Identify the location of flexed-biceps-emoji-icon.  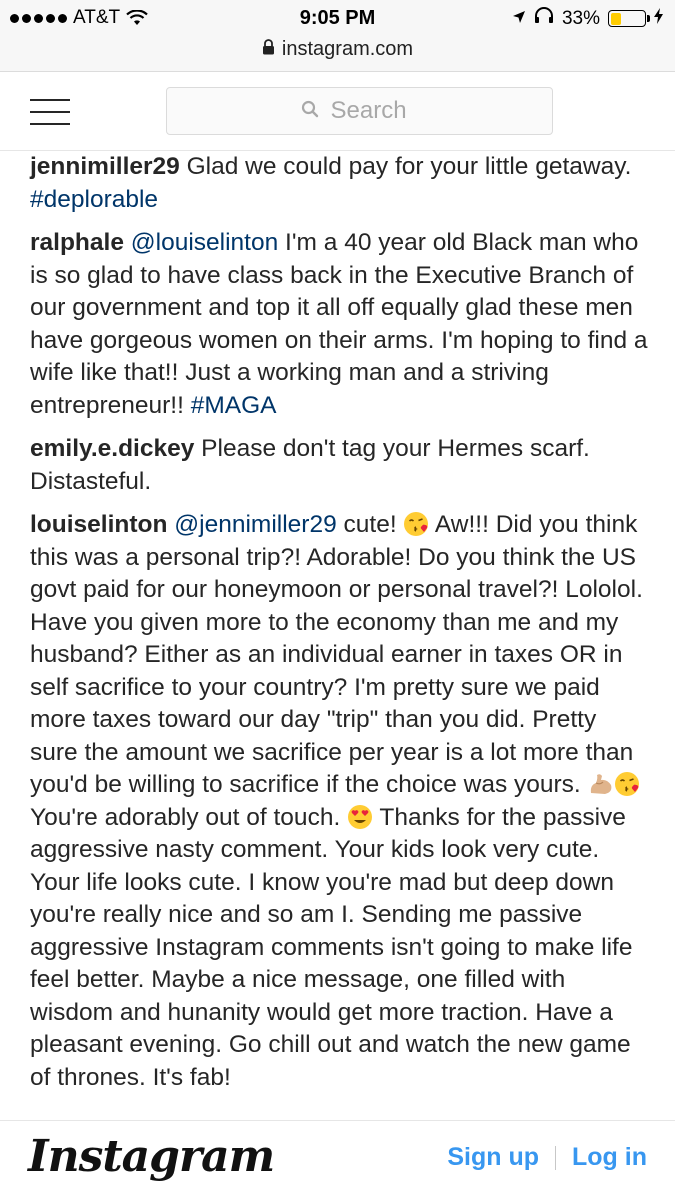
(601, 784).